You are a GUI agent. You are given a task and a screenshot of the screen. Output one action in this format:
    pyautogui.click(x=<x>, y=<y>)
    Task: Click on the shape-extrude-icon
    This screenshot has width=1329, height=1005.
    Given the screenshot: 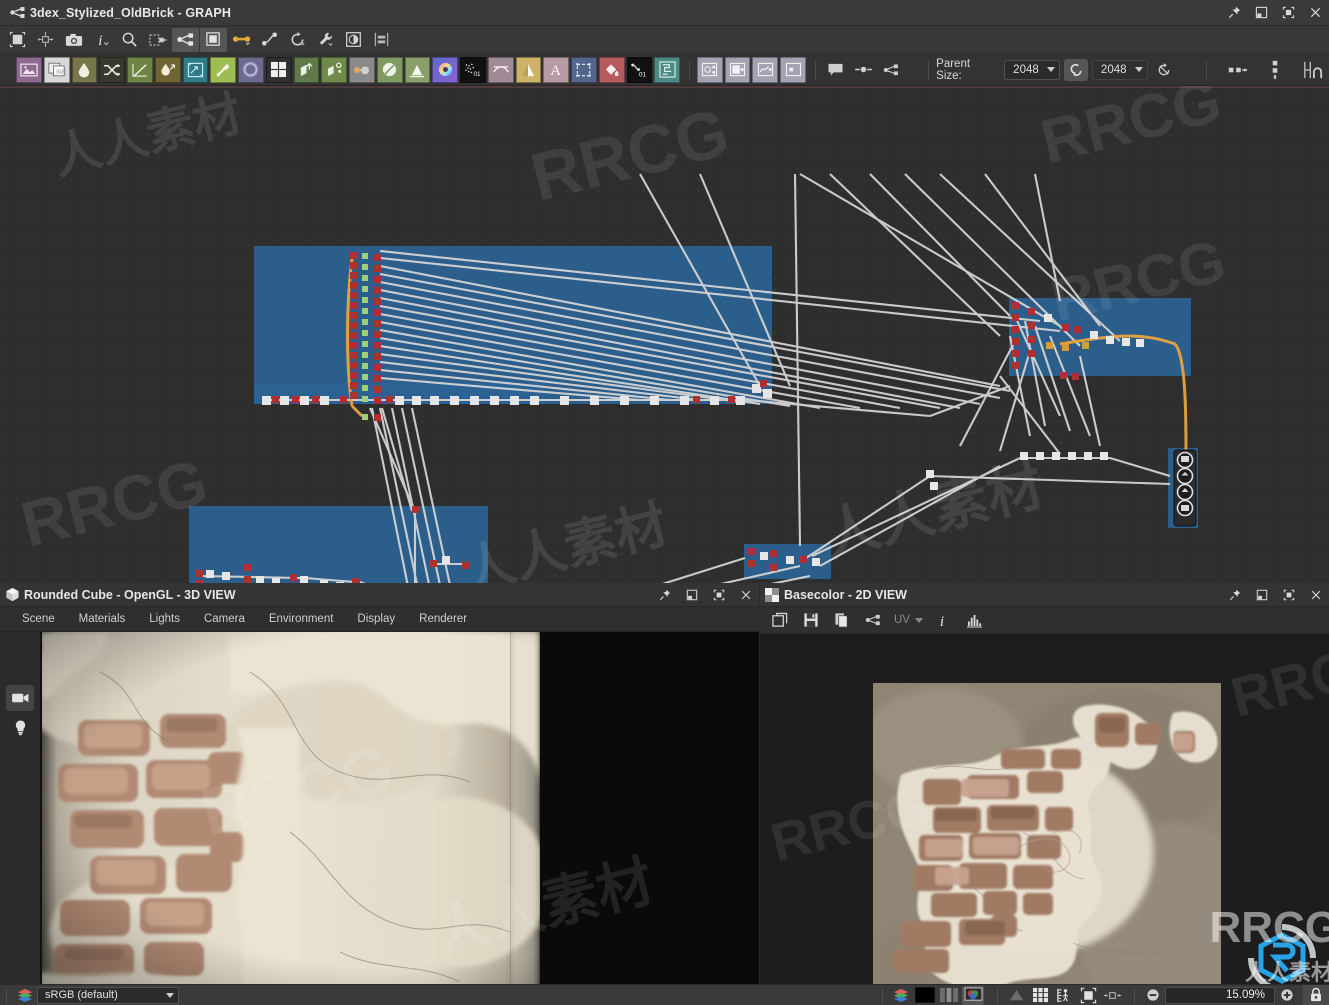 What is the action you would take?
    pyautogui.click(x=306, y=69)
    